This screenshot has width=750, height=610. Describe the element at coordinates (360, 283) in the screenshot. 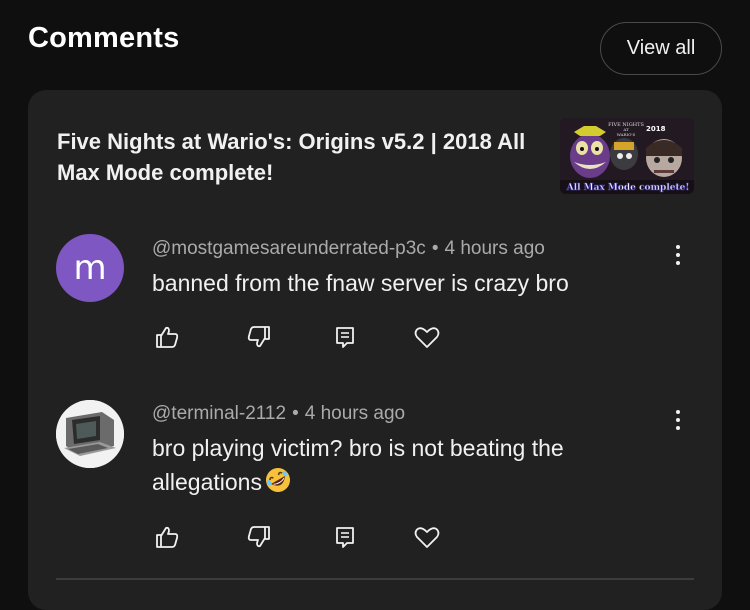

I see `comment-text: banned from the fnaw server is crazy bro` at that location.